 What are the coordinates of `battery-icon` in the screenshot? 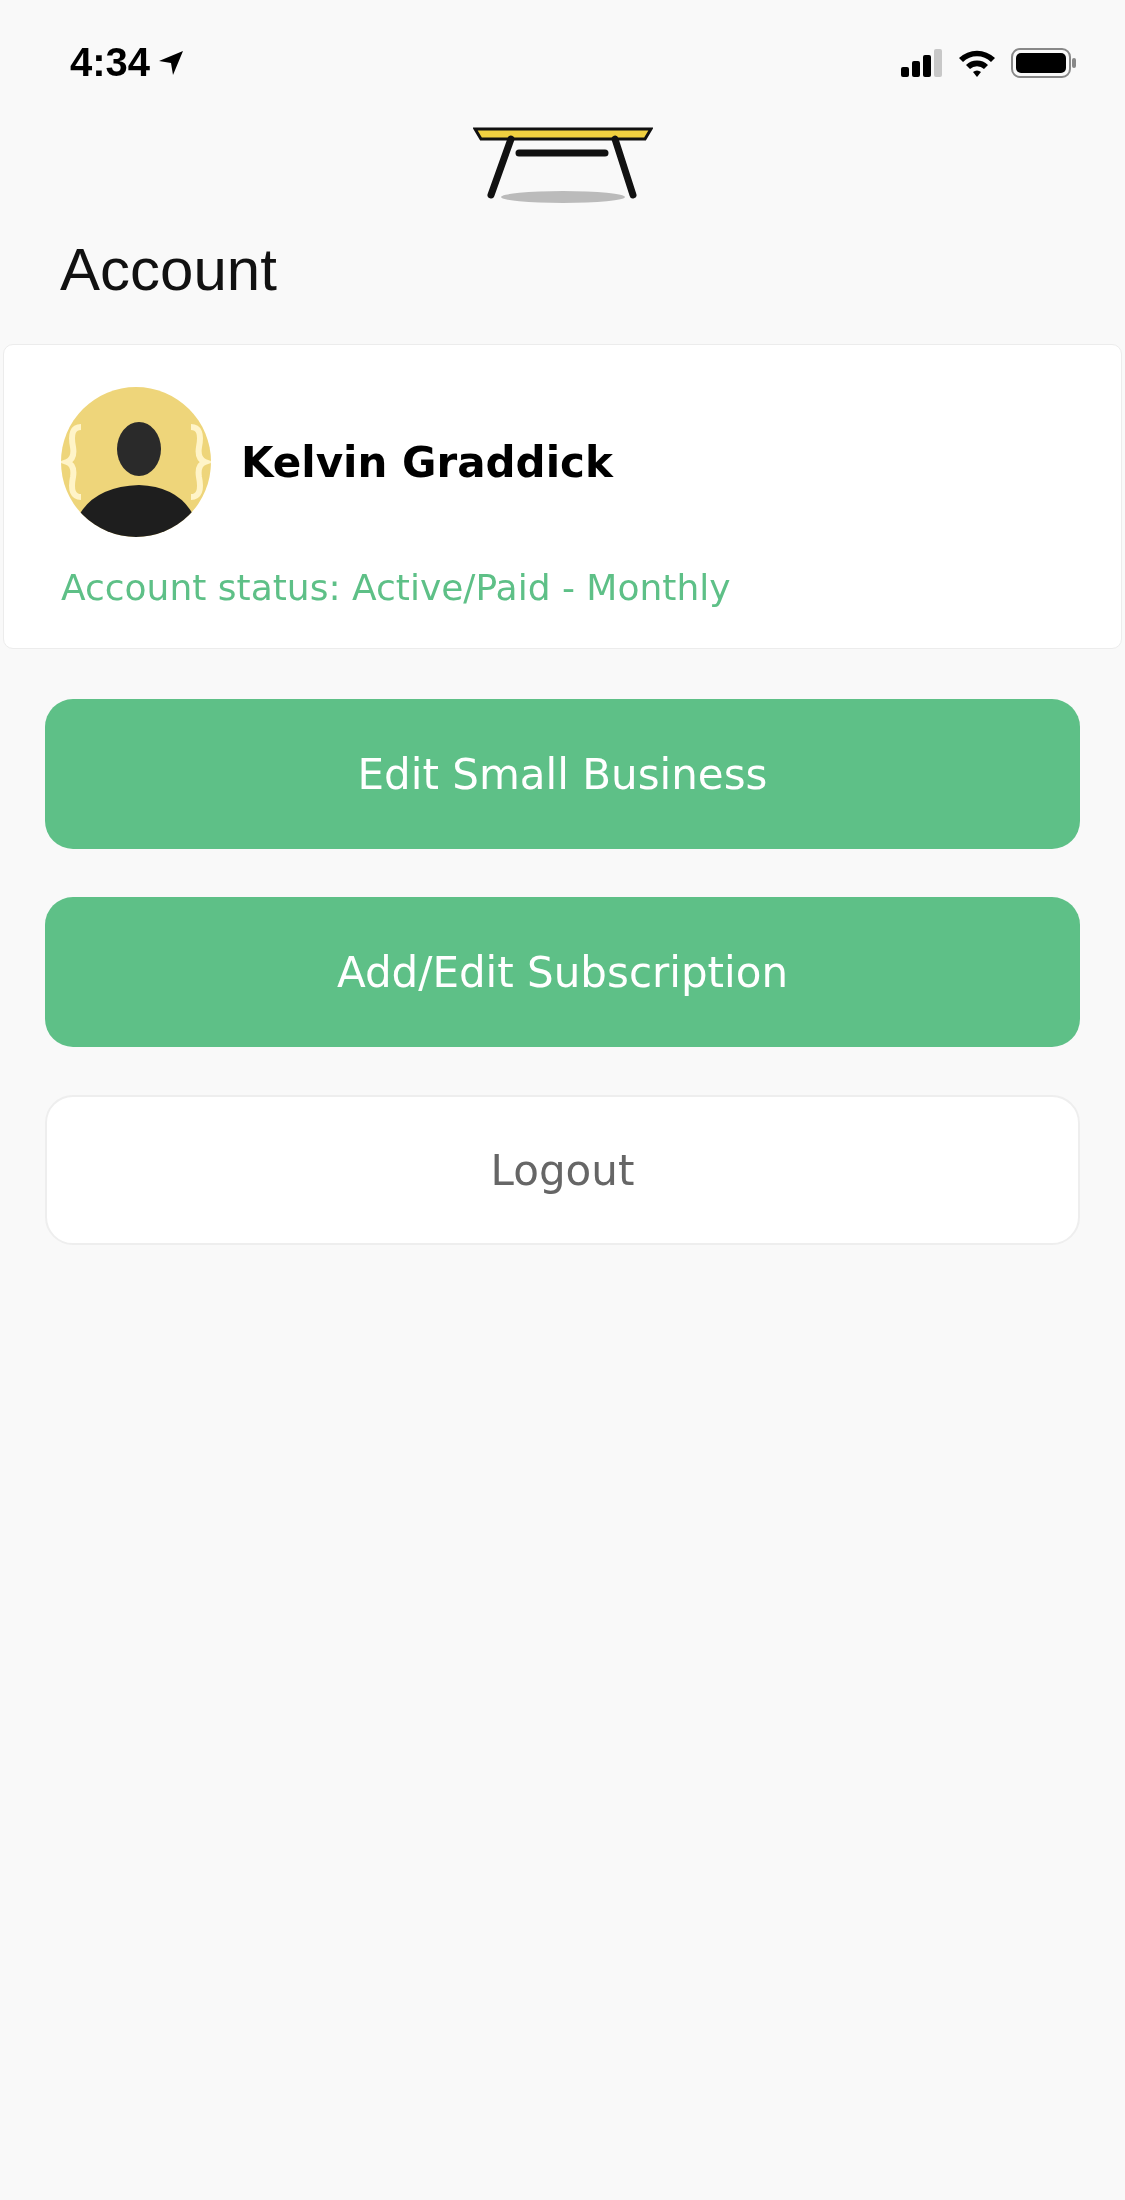 It's located at (1044, 62).